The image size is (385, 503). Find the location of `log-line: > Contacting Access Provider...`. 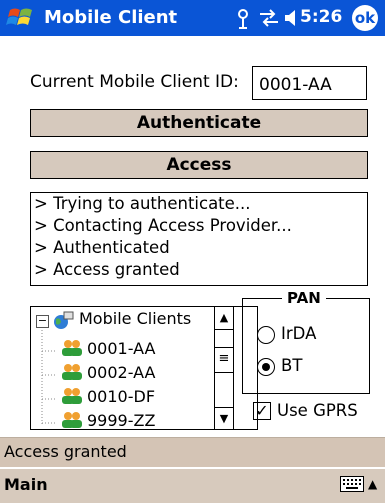

log-line: > Contacting Access Provider... is located at coordinates (163, 225).